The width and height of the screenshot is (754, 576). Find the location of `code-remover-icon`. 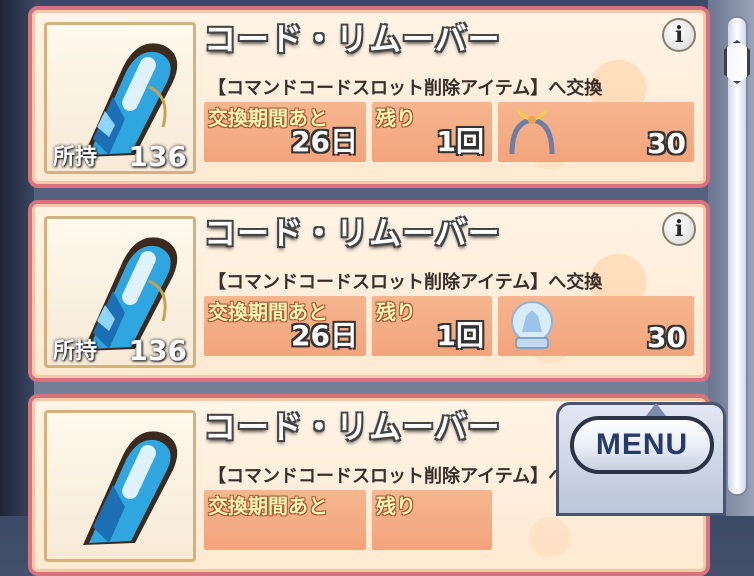

code-remover-icon is located at coordinates (130, 488).